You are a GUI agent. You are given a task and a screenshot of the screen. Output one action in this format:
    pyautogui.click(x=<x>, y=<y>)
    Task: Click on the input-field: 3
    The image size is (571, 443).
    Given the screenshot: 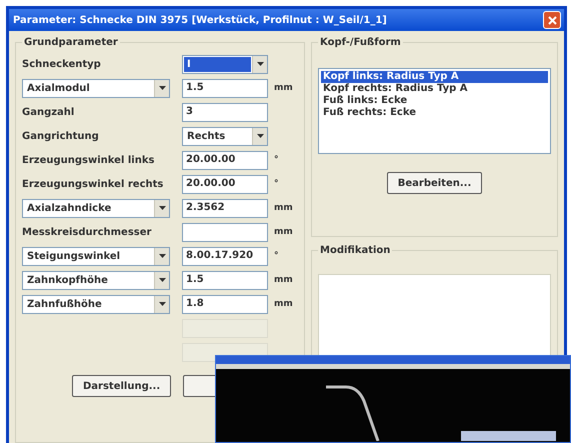 What is the action you would take?
    pyautogui.click(x=225, y=112)
    